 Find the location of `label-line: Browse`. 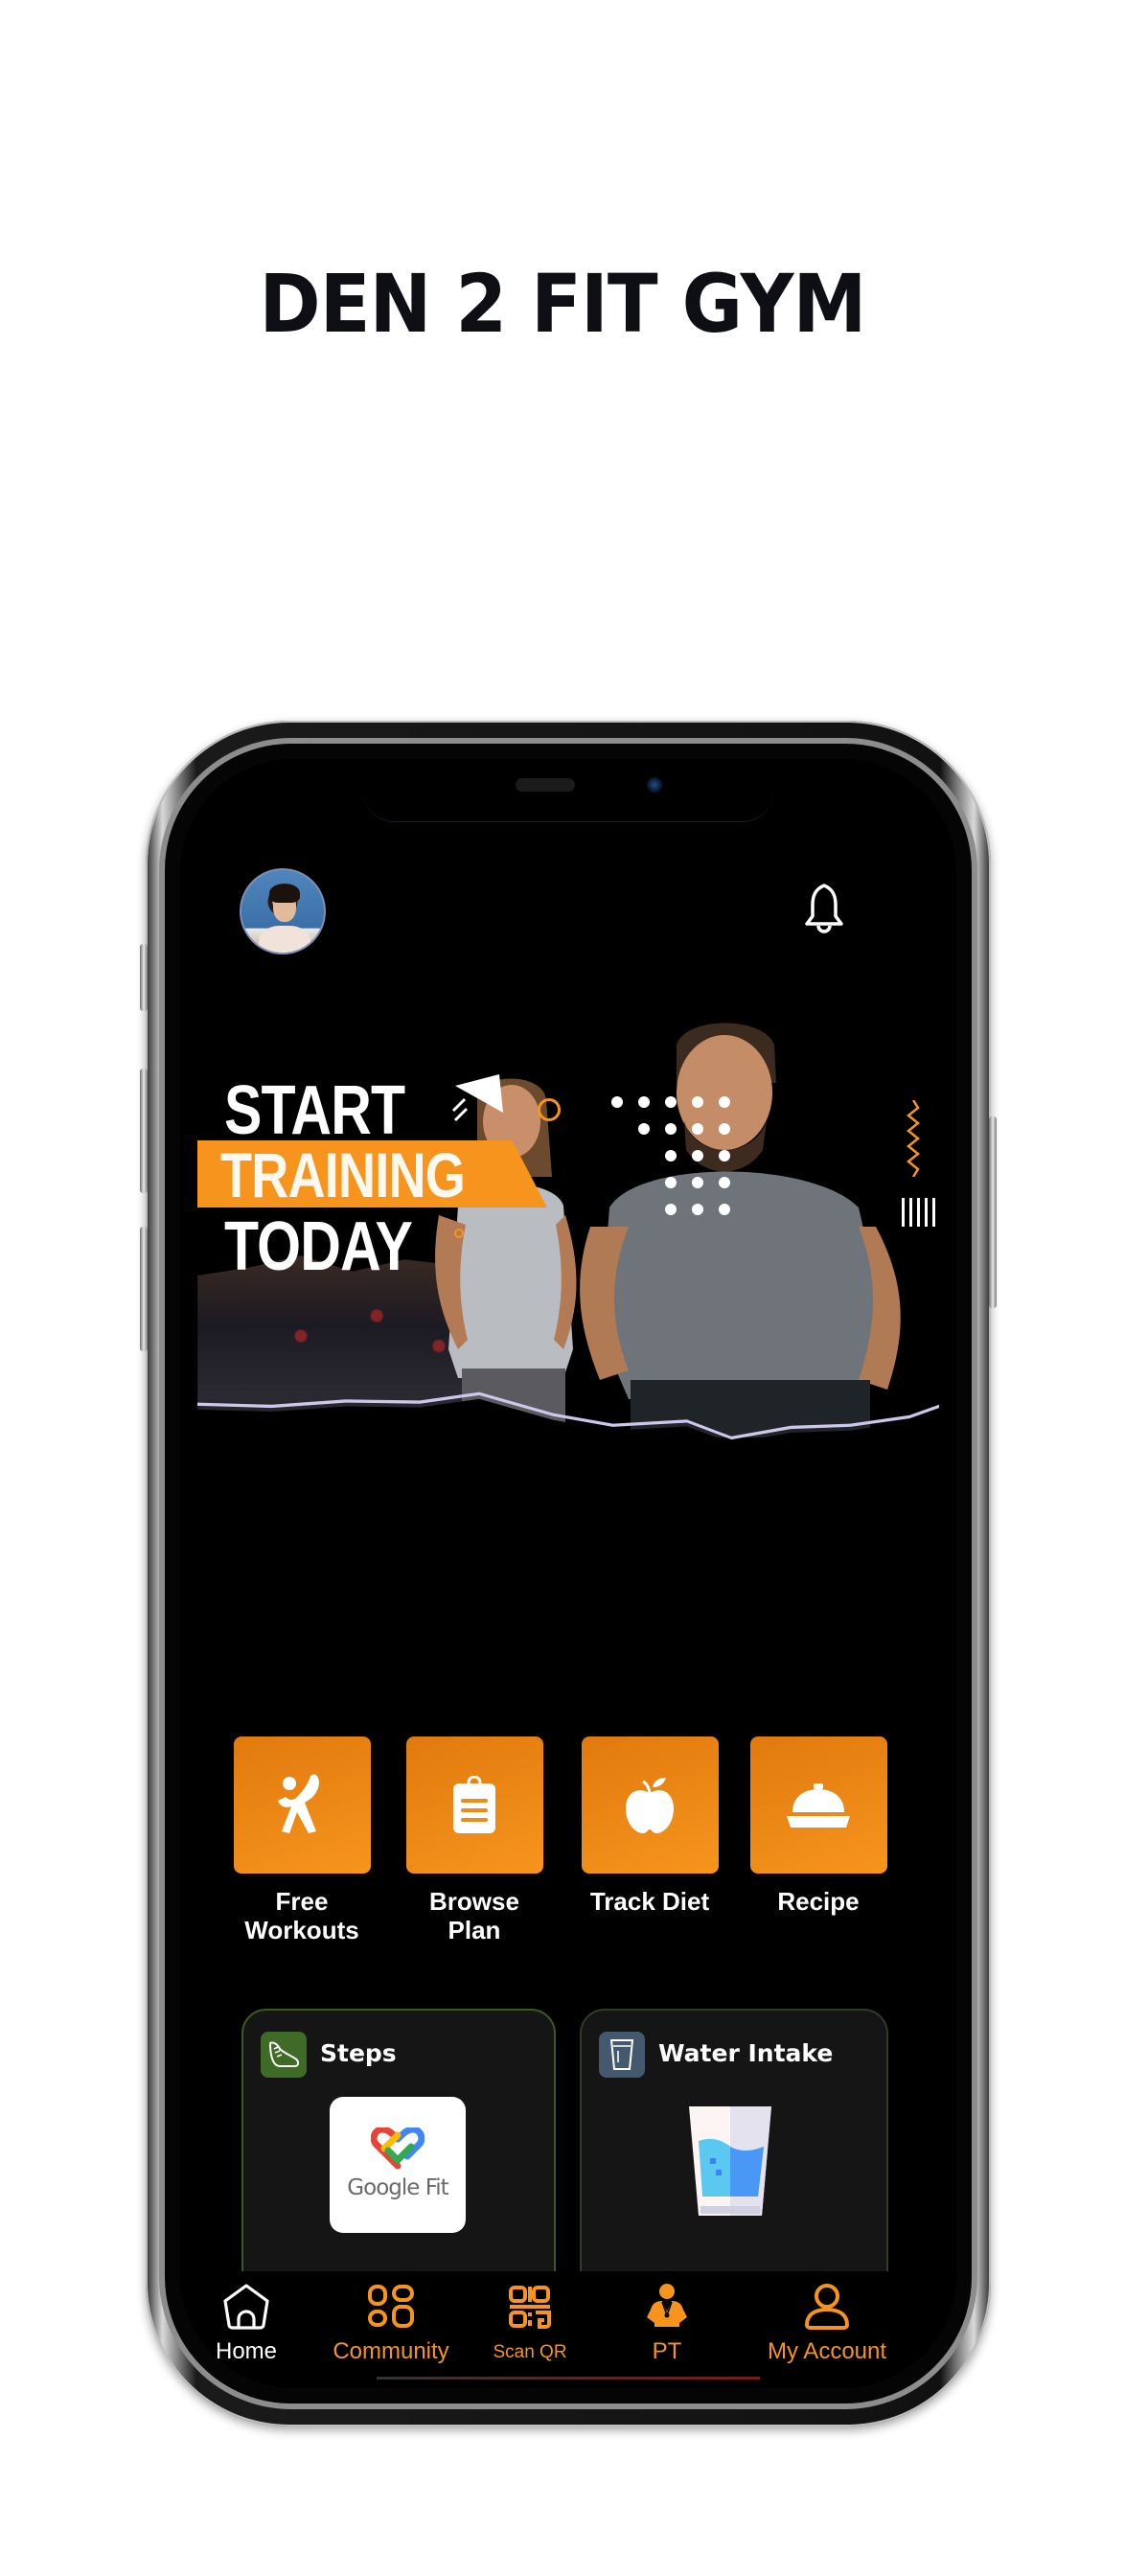

label-line: Browse is located at coordinates (474, 1901).